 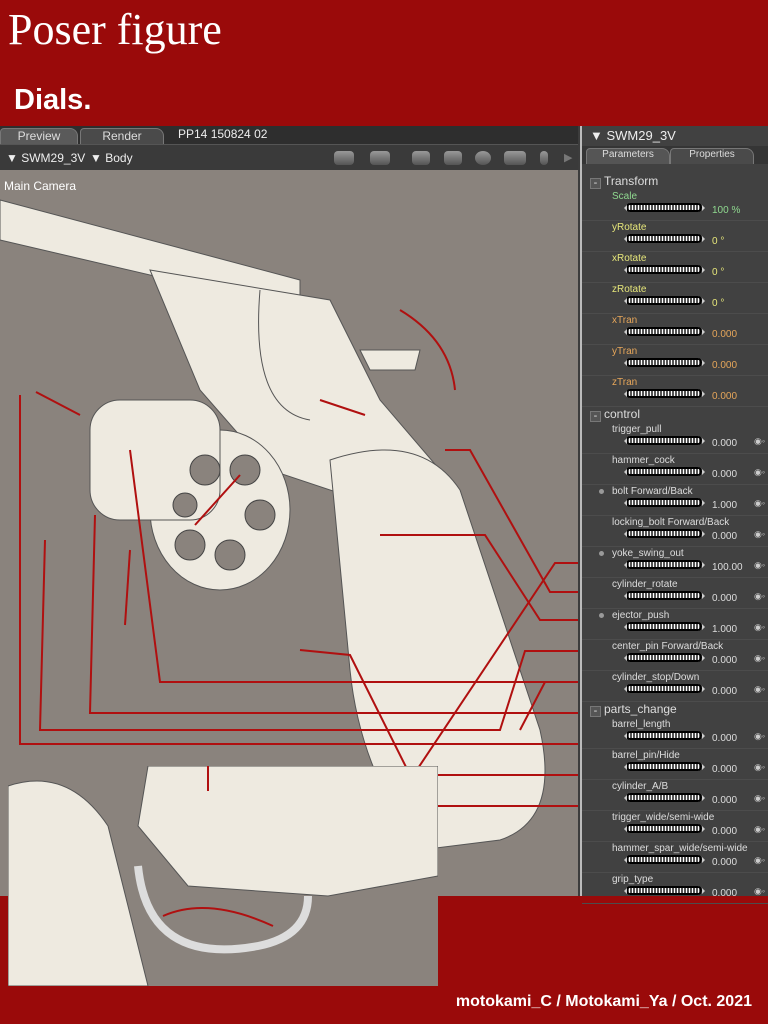 What do you see at coordinates (624, 320) in the screenshot?
I see `param-label: xTran` at bounding box center [624, 320].